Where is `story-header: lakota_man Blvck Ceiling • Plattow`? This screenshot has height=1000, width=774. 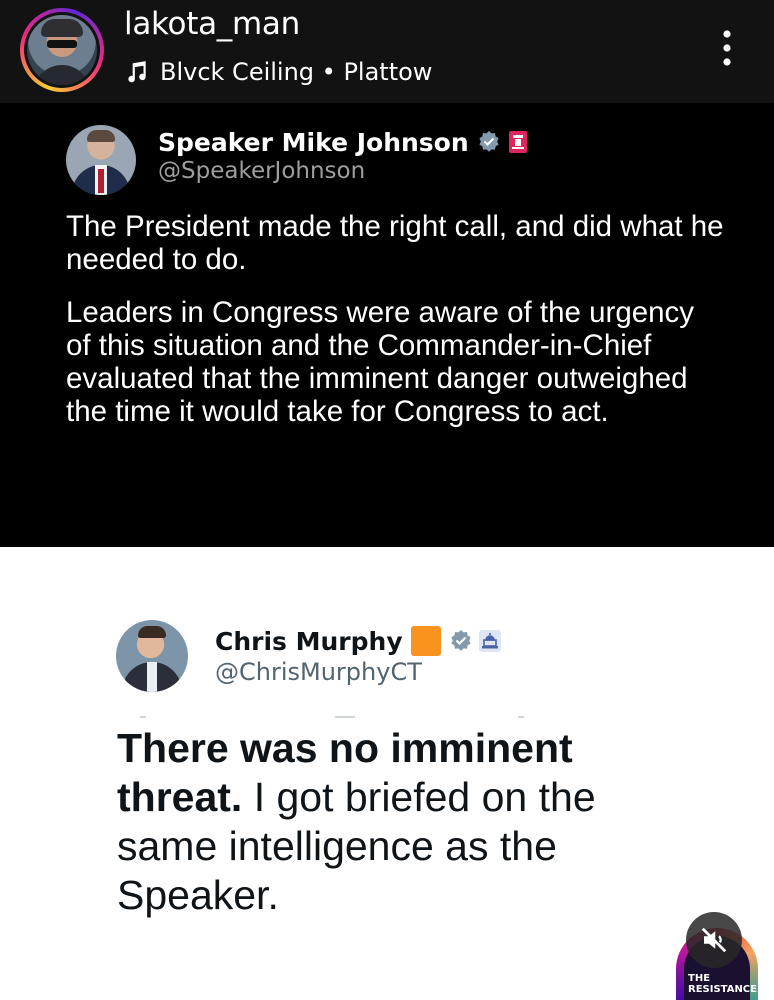
story-header: lakota_man Blvck Ceiling • Plattow is located at coordinates (387, 51).